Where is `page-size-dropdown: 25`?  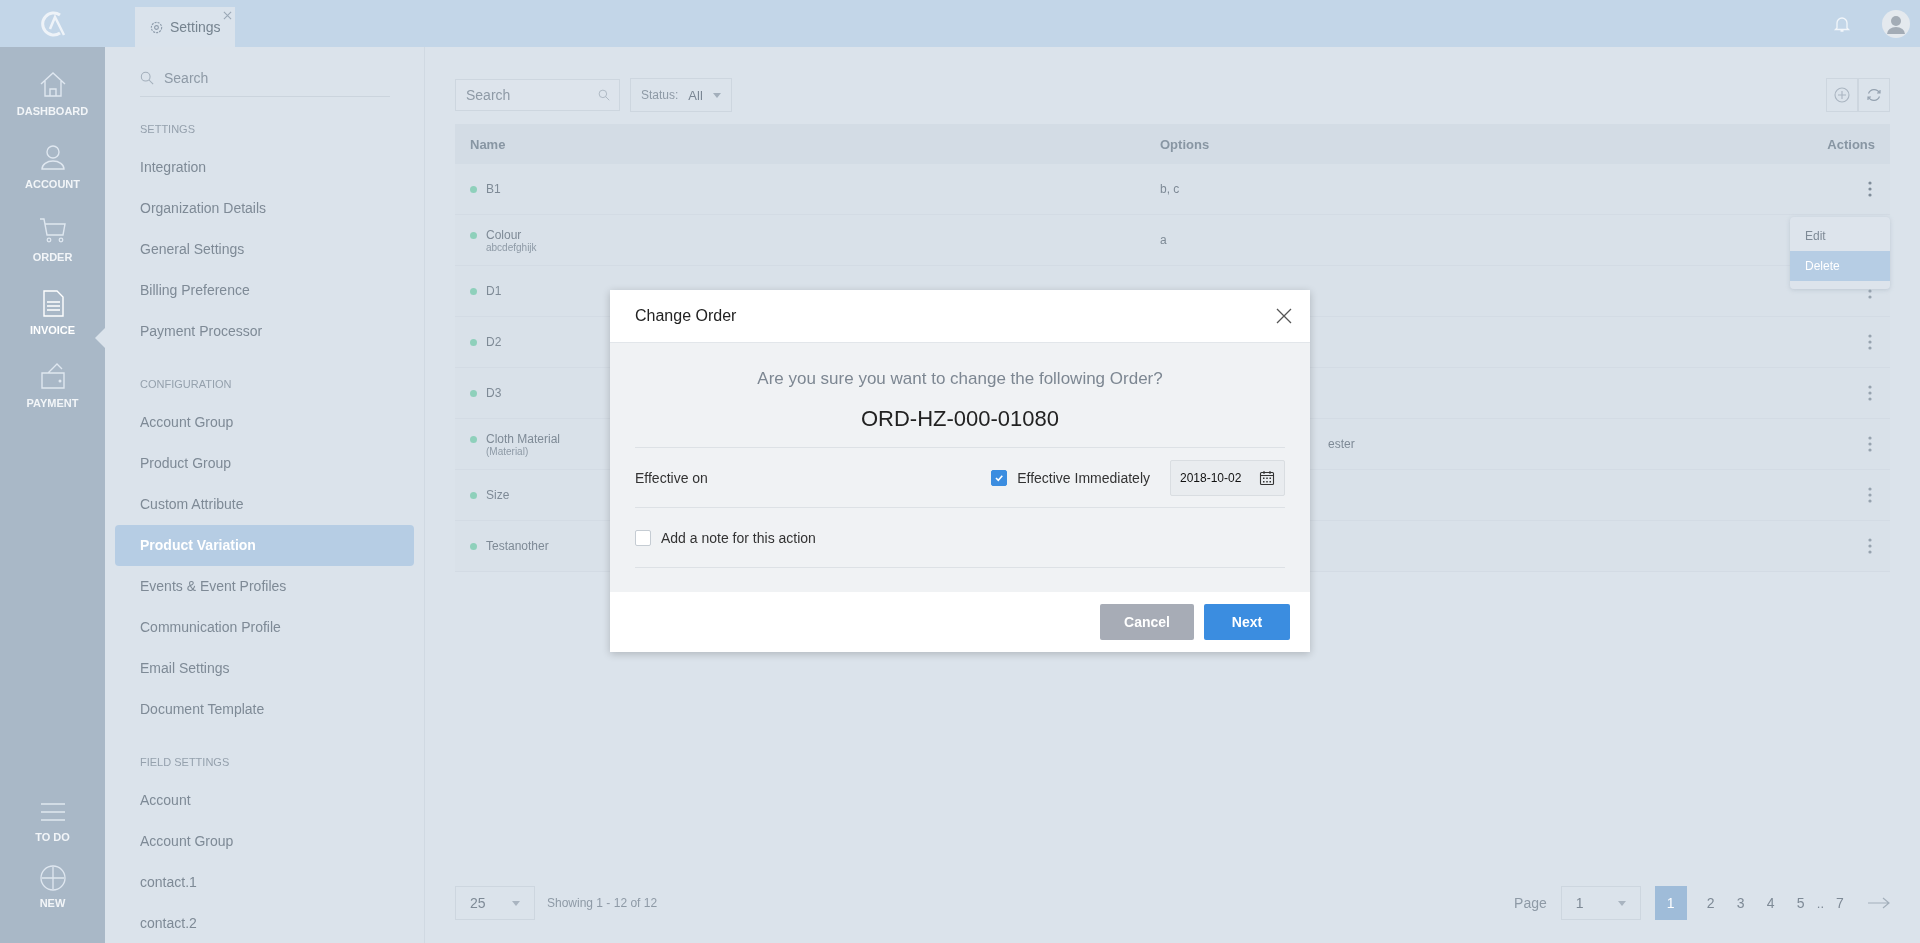
page-size-dropdown: 25 is located at coordinates (495, 903).